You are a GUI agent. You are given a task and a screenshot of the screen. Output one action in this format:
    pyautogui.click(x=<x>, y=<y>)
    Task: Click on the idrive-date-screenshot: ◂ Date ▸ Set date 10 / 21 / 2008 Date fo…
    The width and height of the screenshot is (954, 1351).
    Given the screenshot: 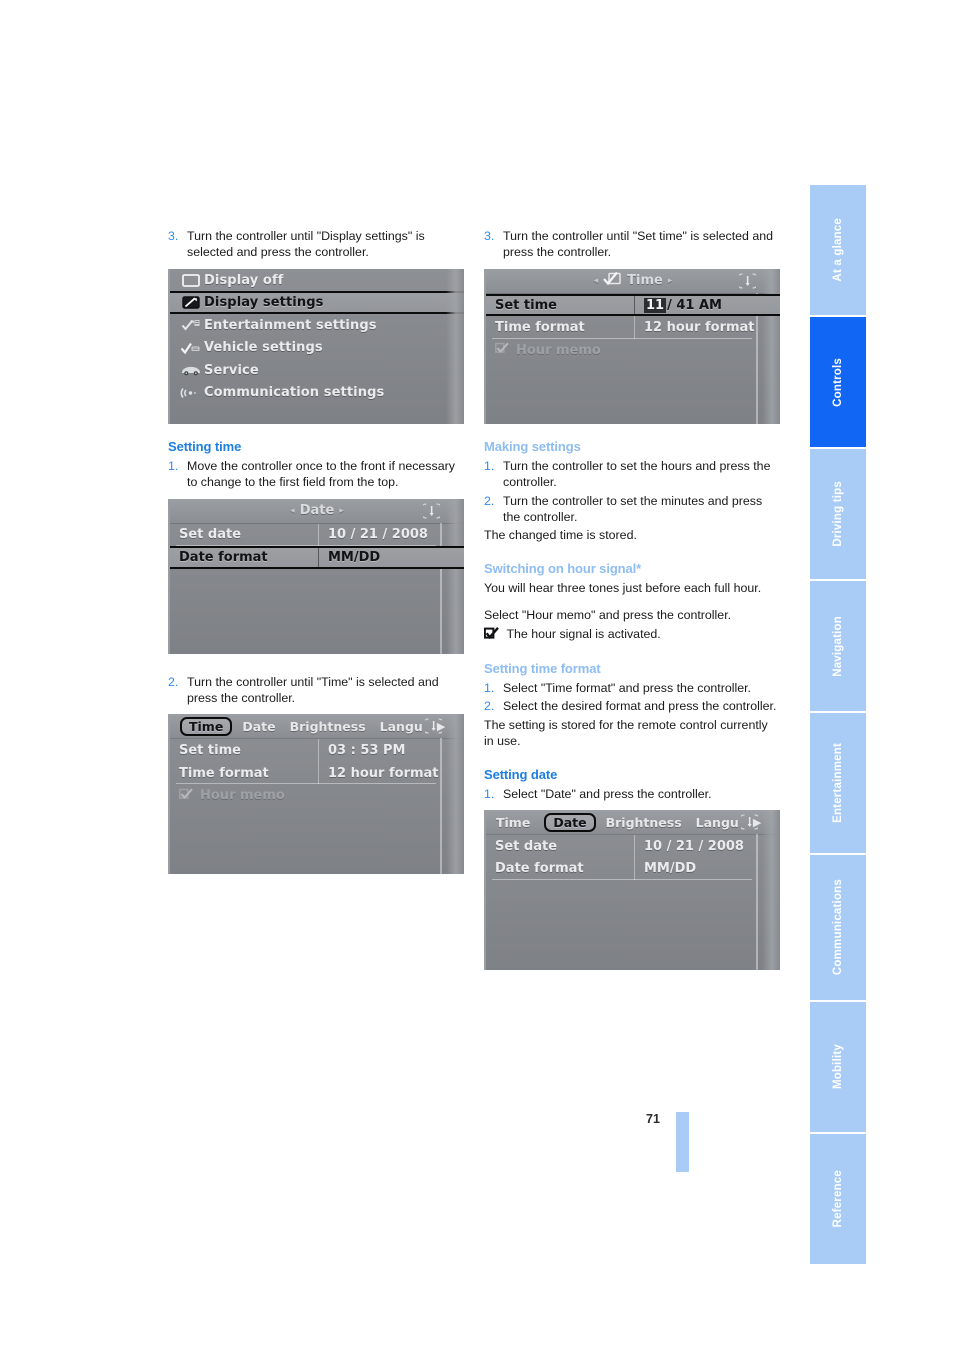 What is the action you would take?
    pyautogui.click(x=316, y=576)
    